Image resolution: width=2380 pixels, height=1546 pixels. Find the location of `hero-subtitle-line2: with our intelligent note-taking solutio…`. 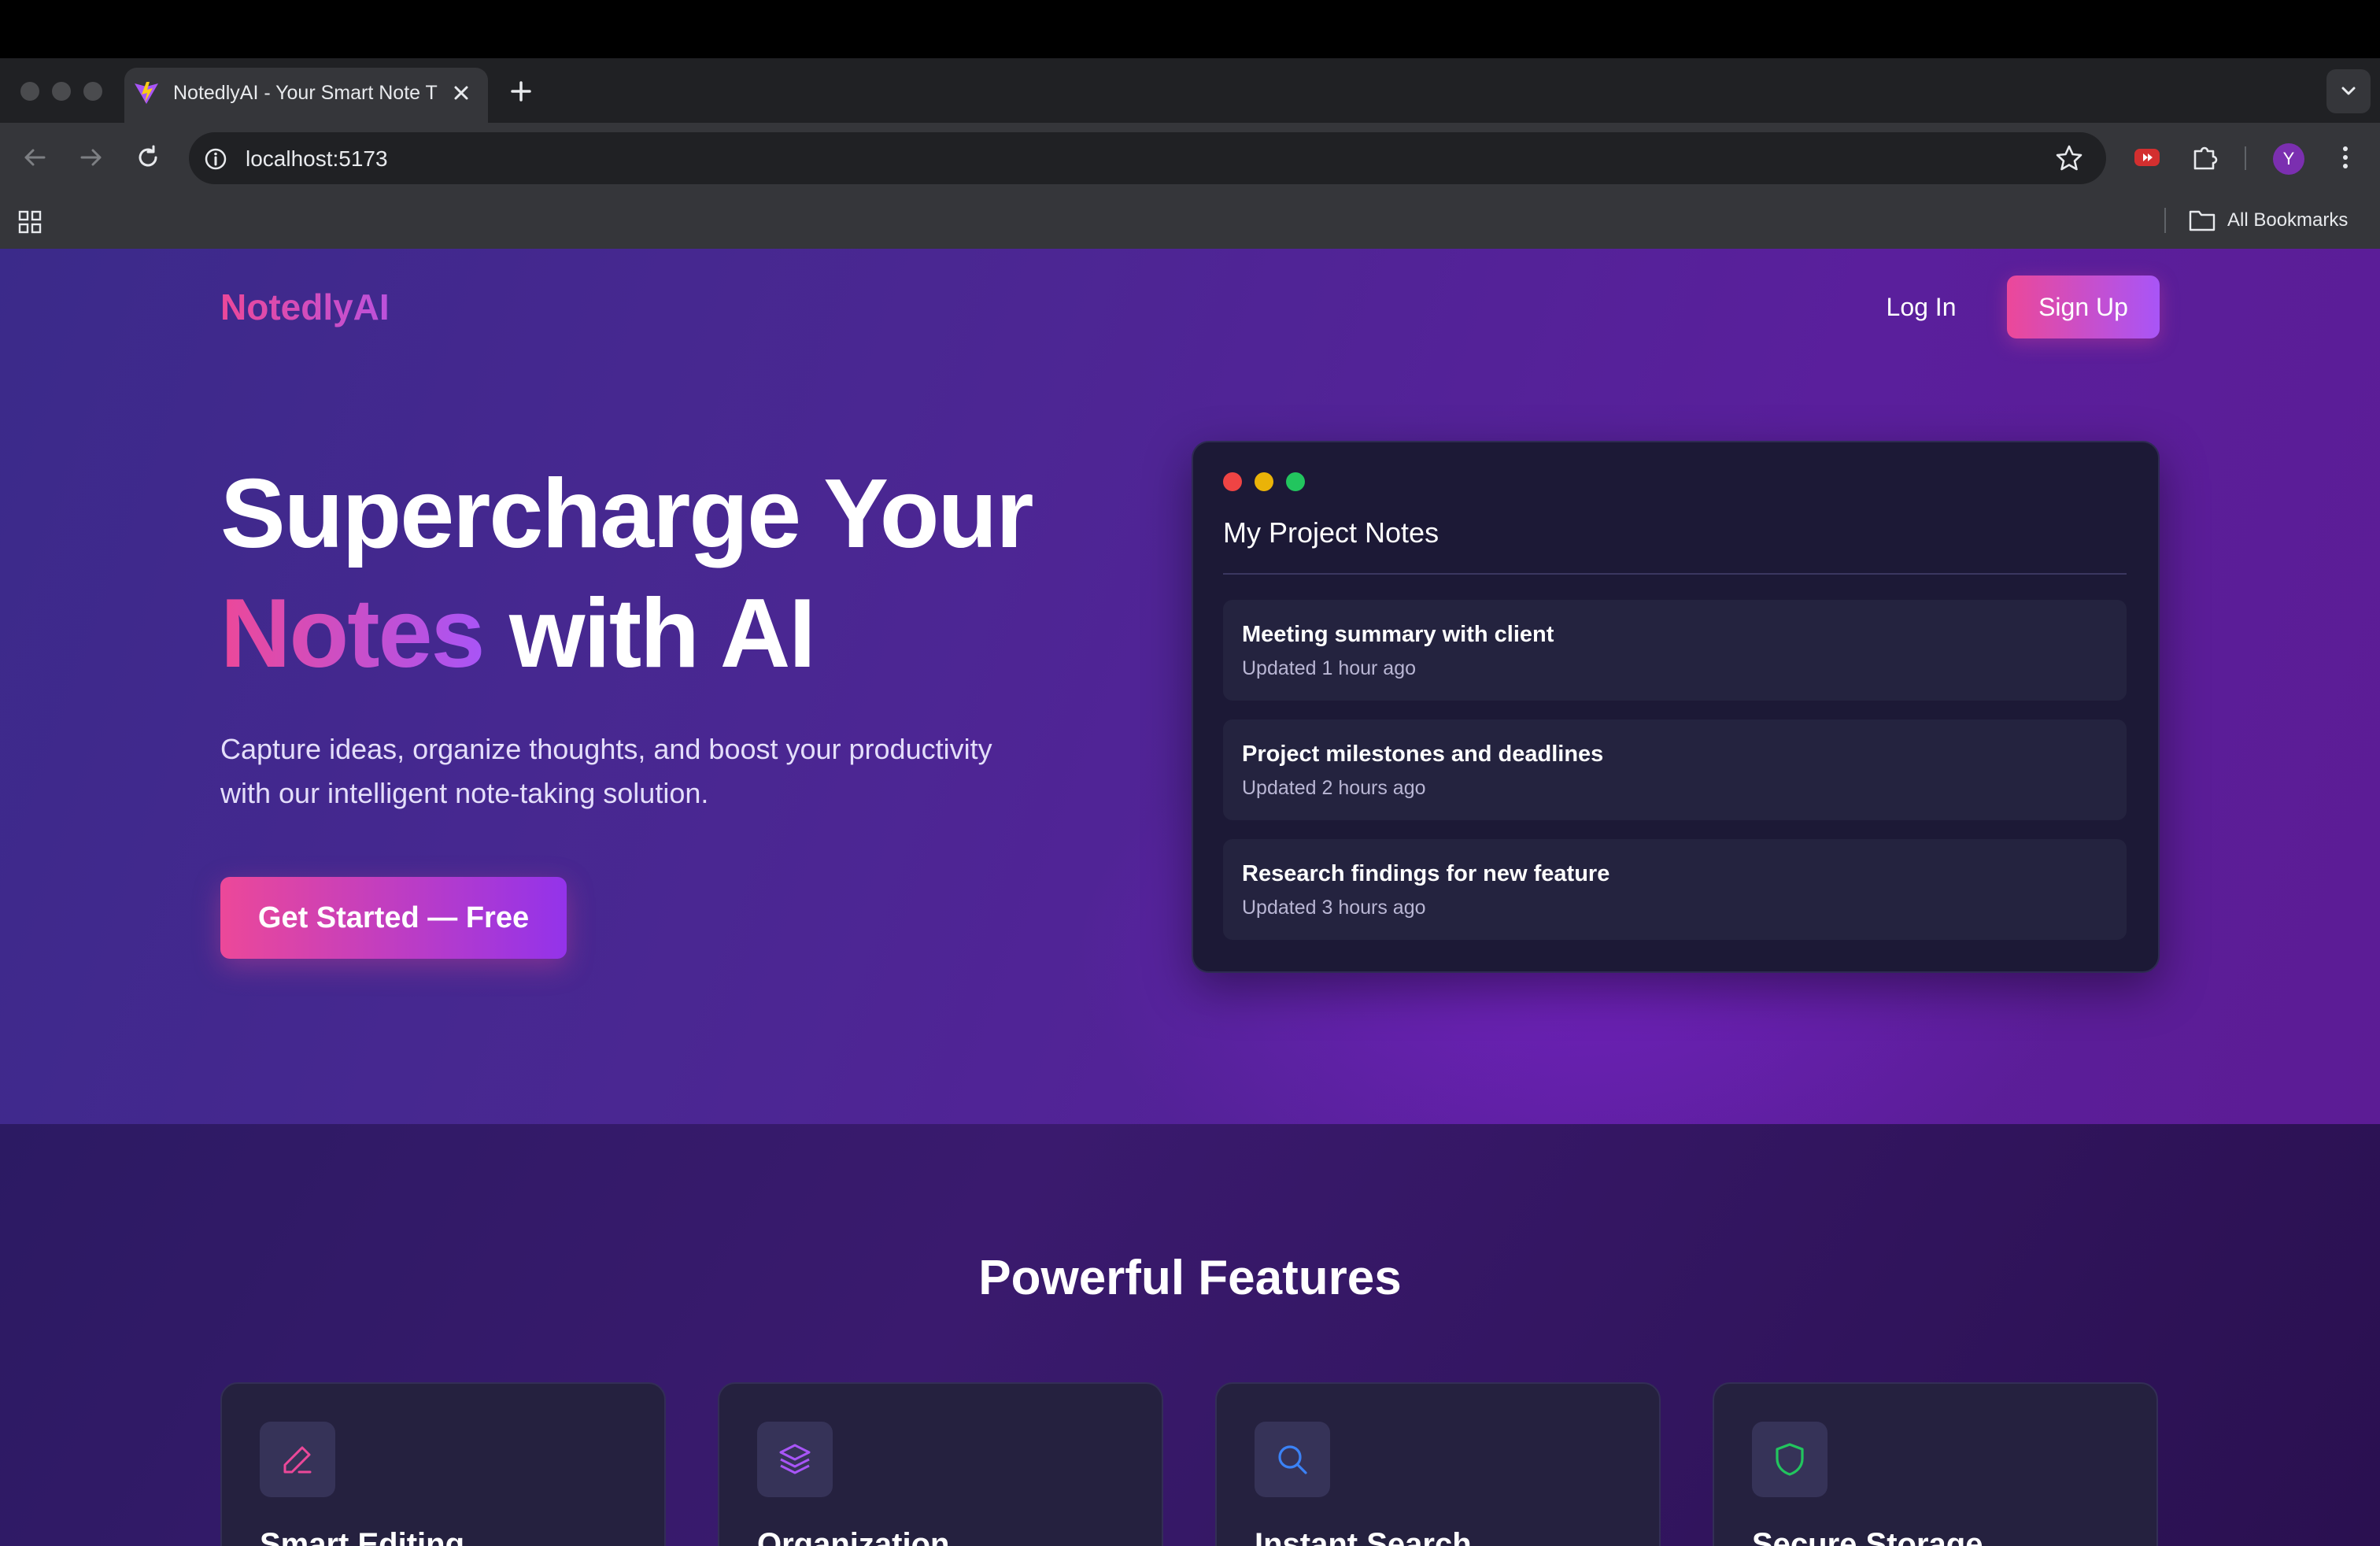

hero-subtitle-line2: with our intelligent note-taking solutio… is located at coordinates (464, 793).